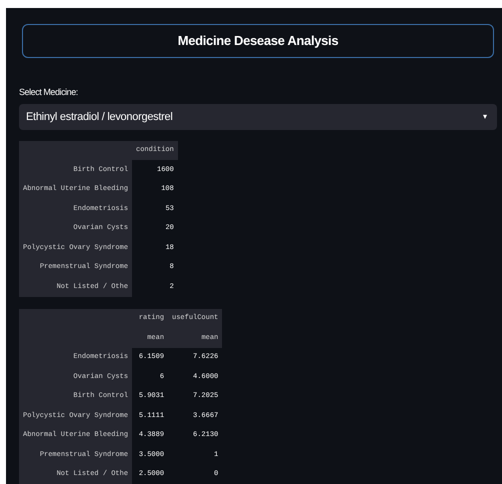 This screenshot has height=484, width=502. What do you see at coordinates (48, 92) in the screenshot?
I see `select-label: Select Medicine:` at bounding box center [48, 92].